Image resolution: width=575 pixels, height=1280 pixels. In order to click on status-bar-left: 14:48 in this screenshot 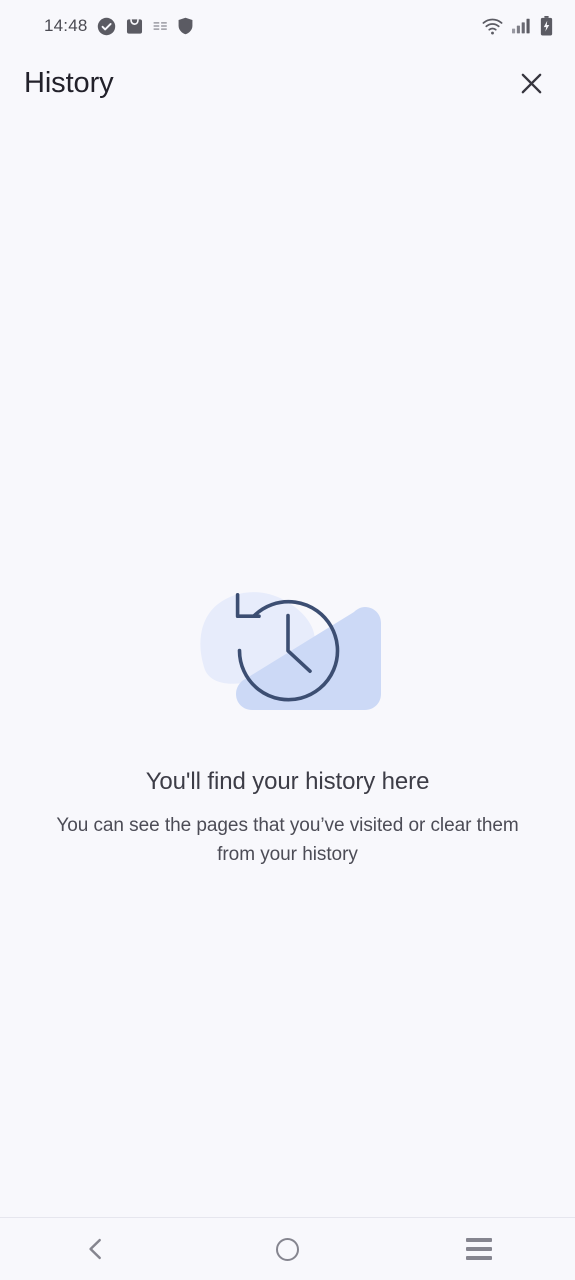, I will do `click(119, 26)`.